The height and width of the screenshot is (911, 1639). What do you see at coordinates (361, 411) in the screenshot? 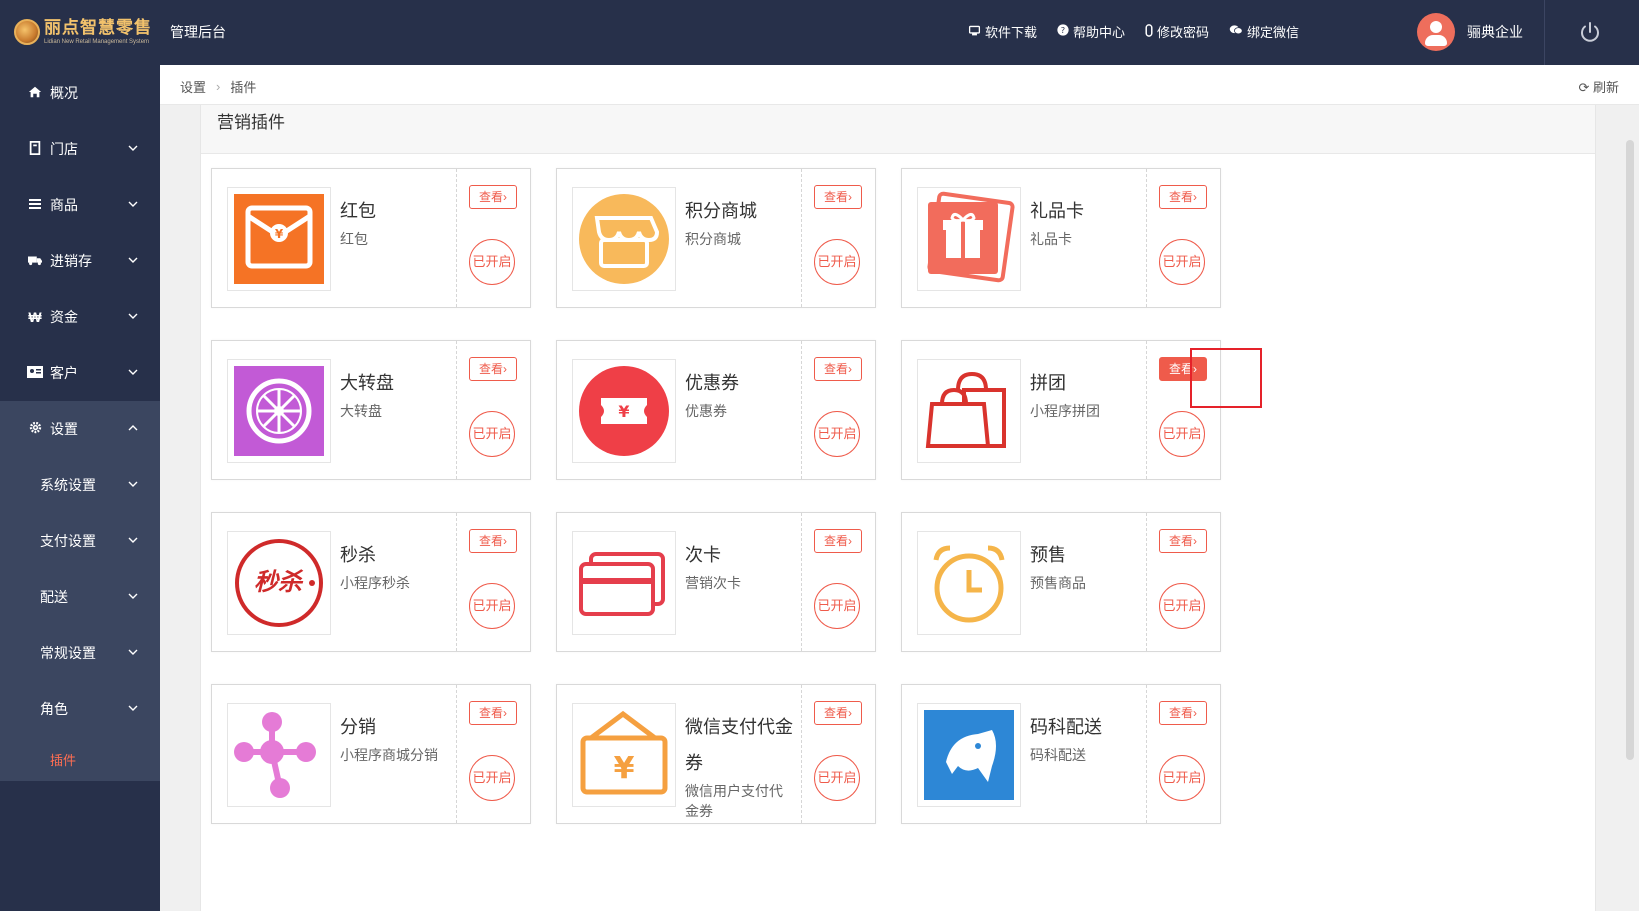
I see `plugin-description: 大转盘` at bounding box center [361, 411].